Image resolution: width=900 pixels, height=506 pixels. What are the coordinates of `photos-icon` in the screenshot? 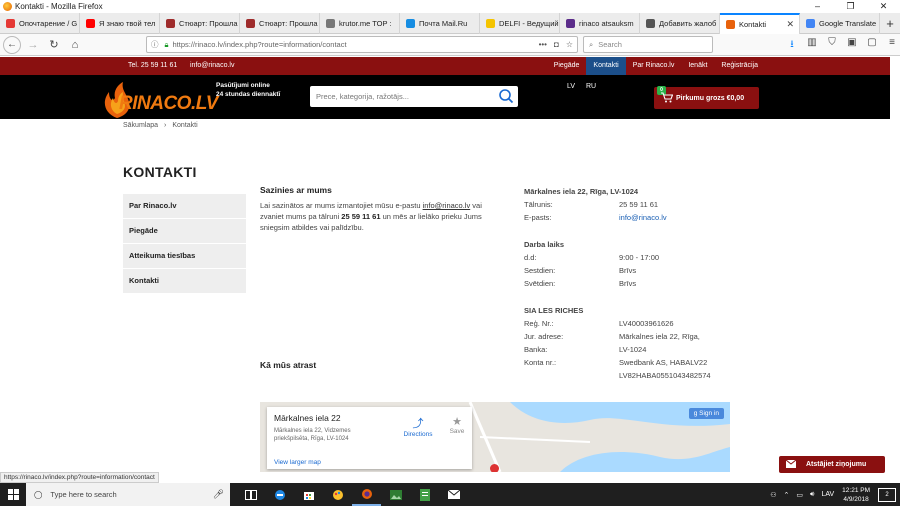 It's located at (395, 494).